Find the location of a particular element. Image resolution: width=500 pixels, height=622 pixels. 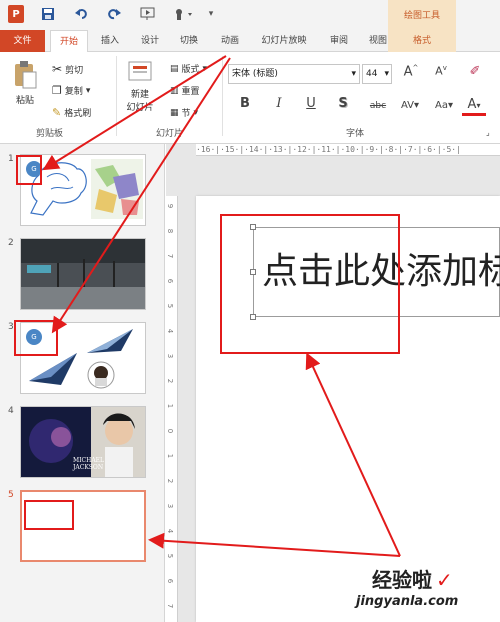

arrow-to-placeholder is located at coordinates (353, 454).